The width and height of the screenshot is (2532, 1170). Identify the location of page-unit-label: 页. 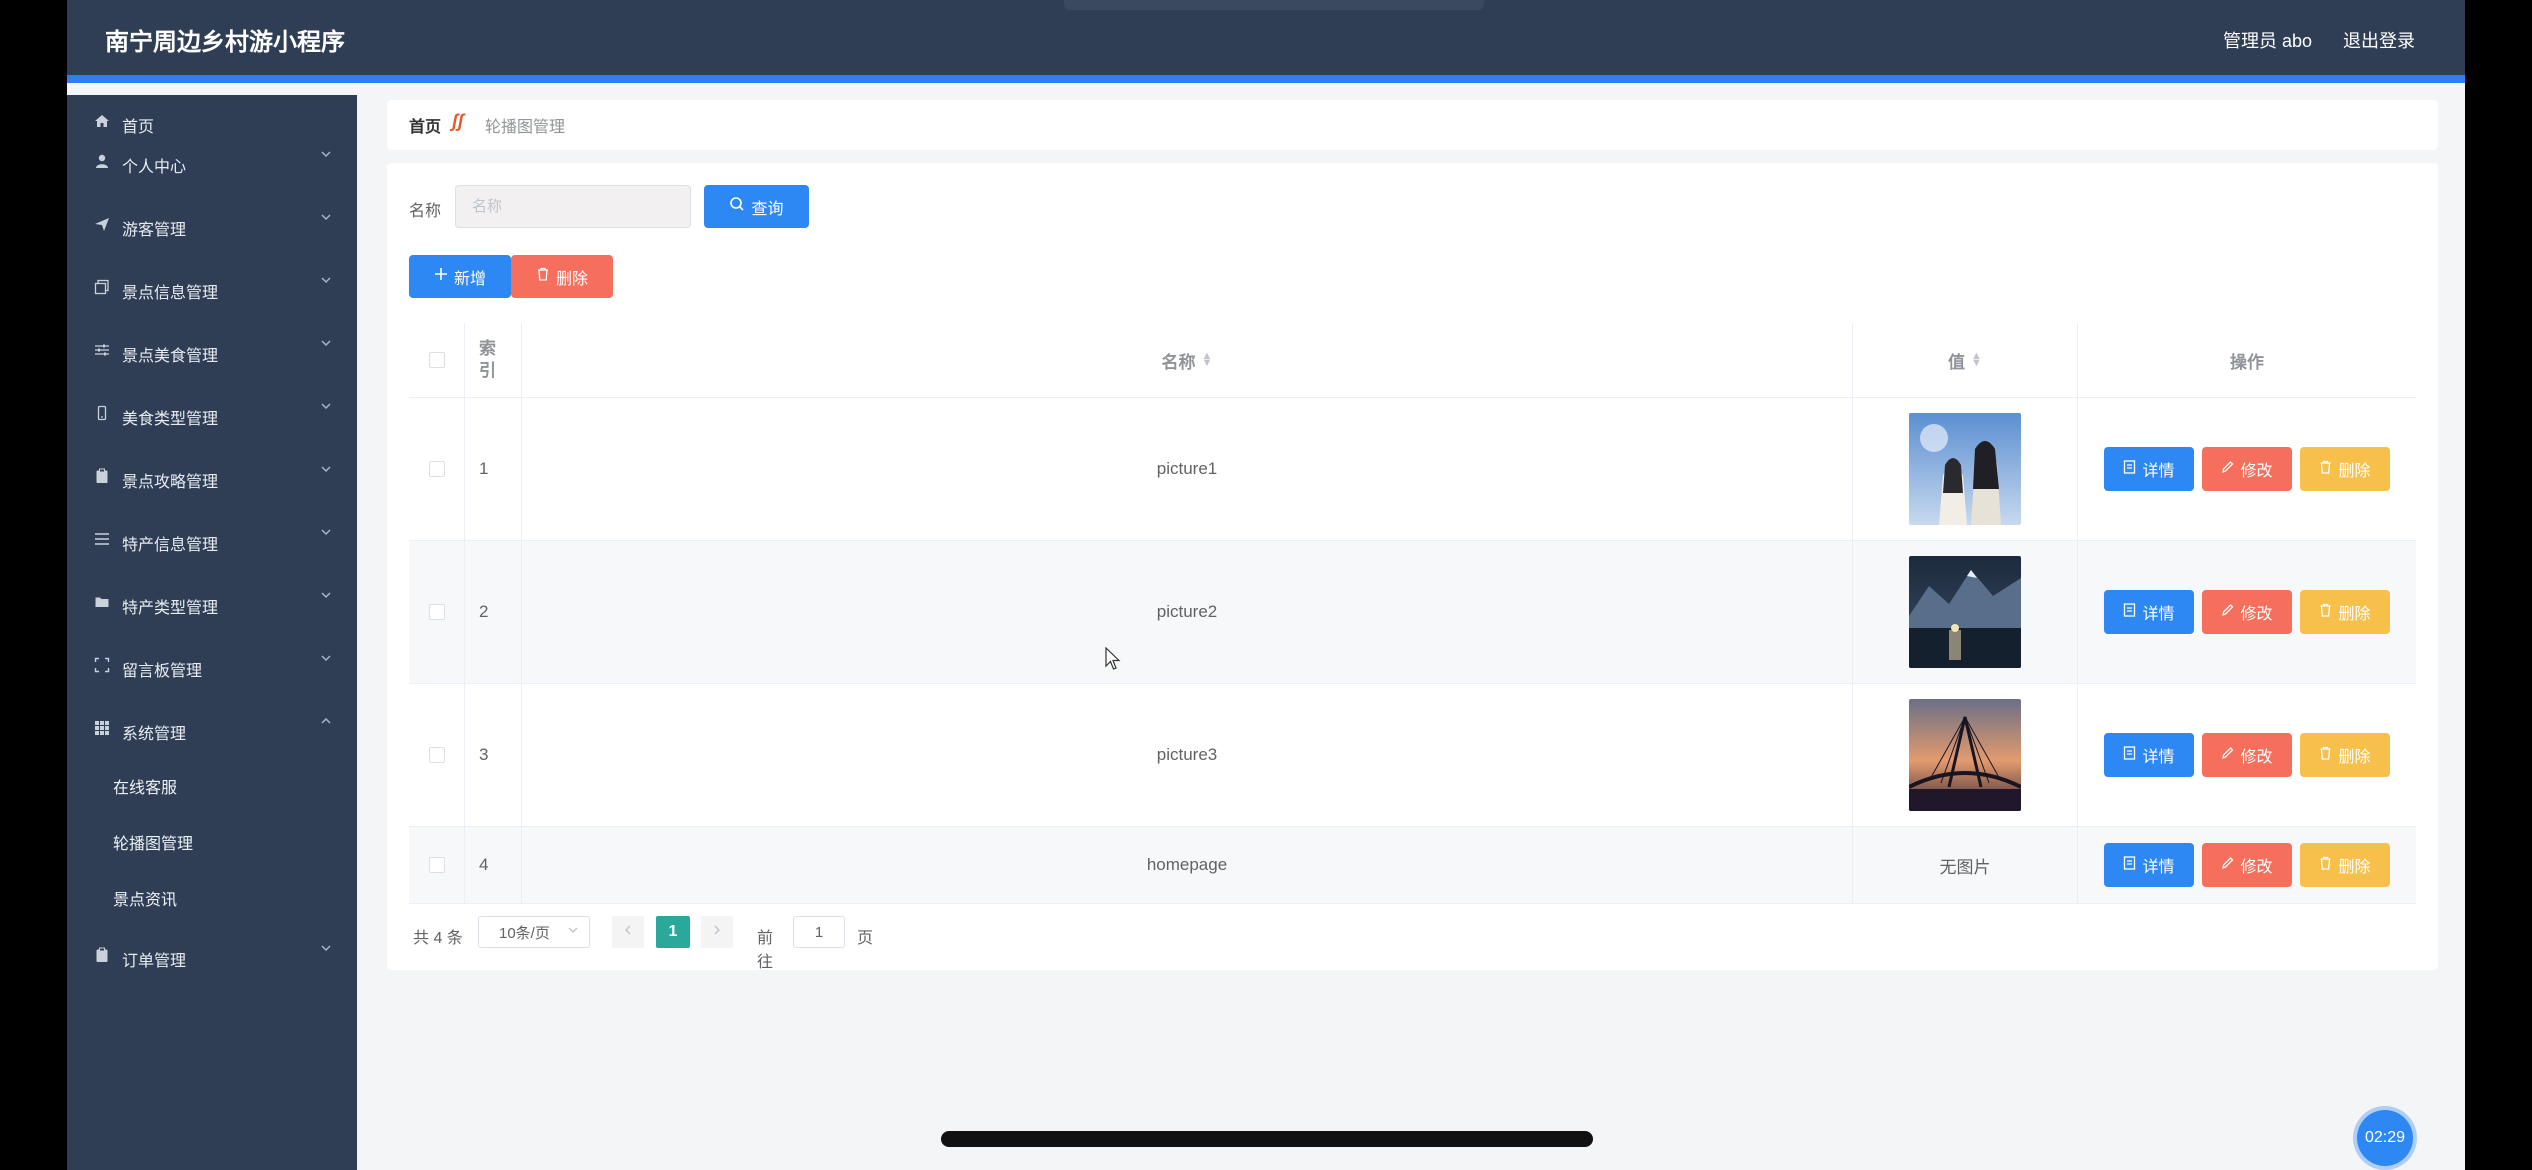
(865, 938).